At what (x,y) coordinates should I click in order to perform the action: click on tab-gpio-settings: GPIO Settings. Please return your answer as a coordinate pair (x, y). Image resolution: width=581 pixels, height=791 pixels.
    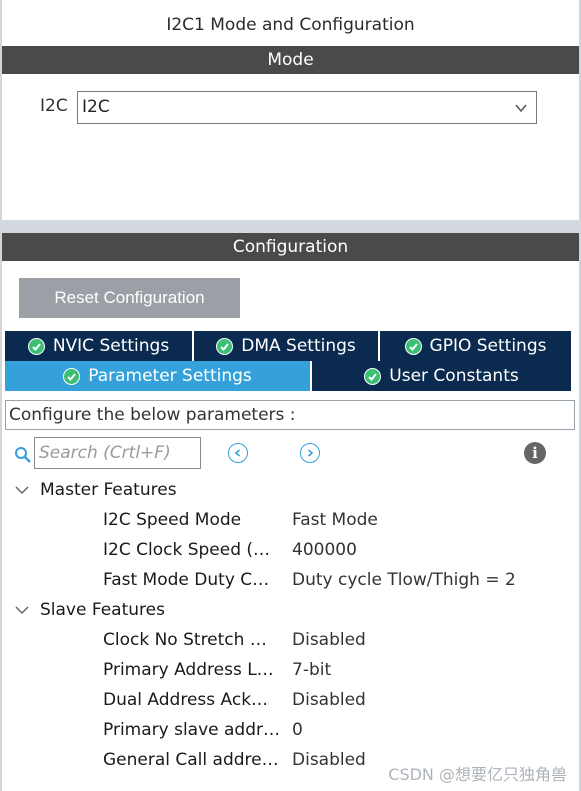
    Looking at the image, I should click on (475, 346).